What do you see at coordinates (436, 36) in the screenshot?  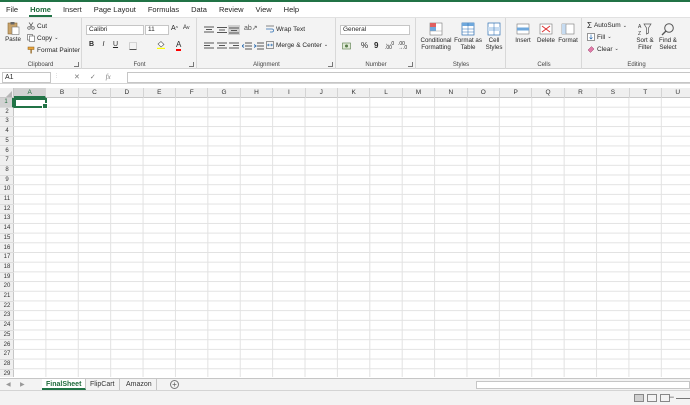 I see `conditional-formatting-button: Conditional Formatting` at bounding box center [436, 36].